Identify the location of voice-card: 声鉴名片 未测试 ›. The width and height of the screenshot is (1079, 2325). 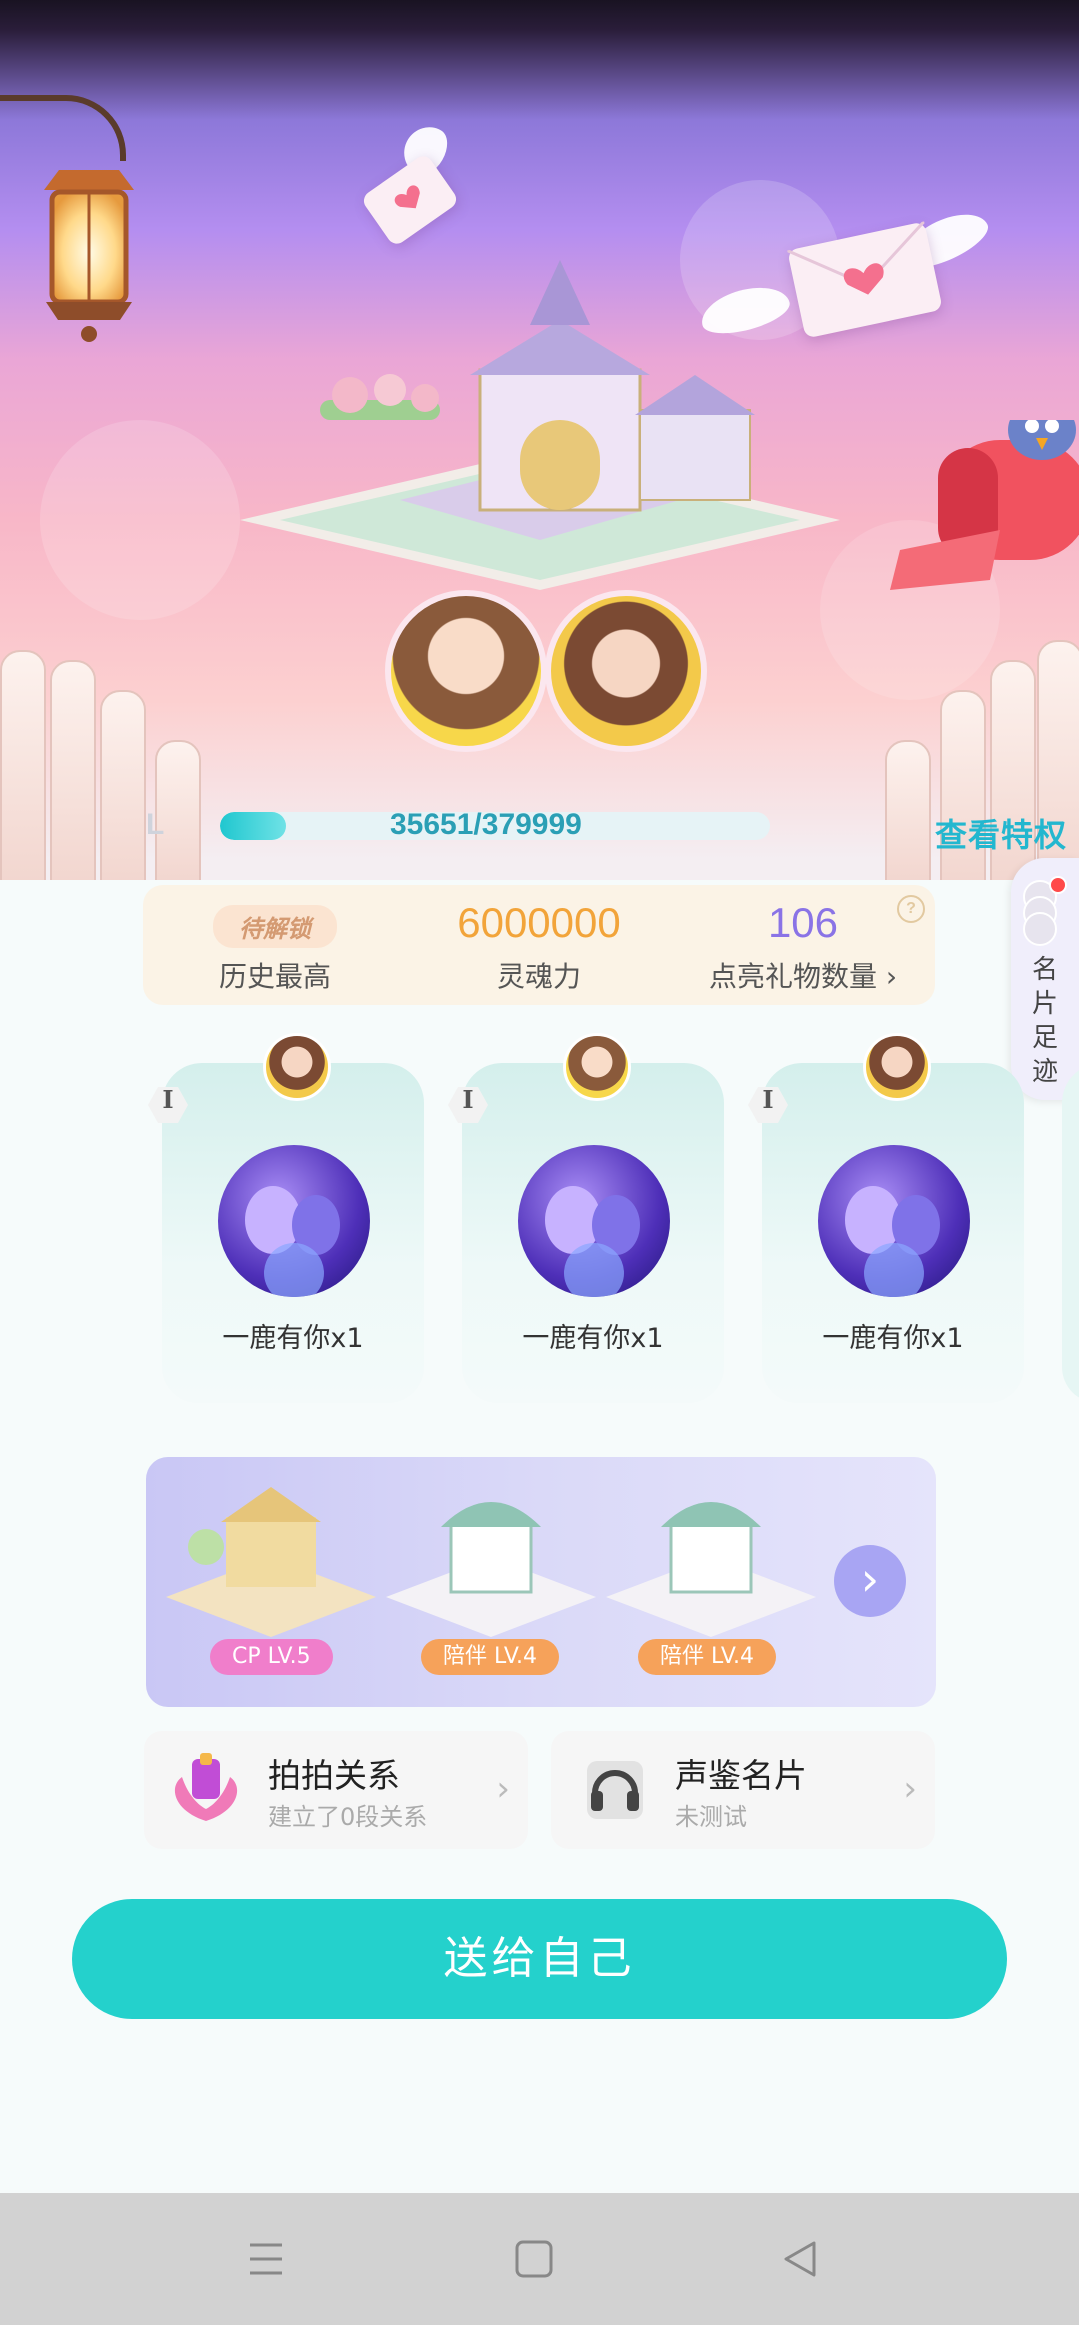
(743, 1790).